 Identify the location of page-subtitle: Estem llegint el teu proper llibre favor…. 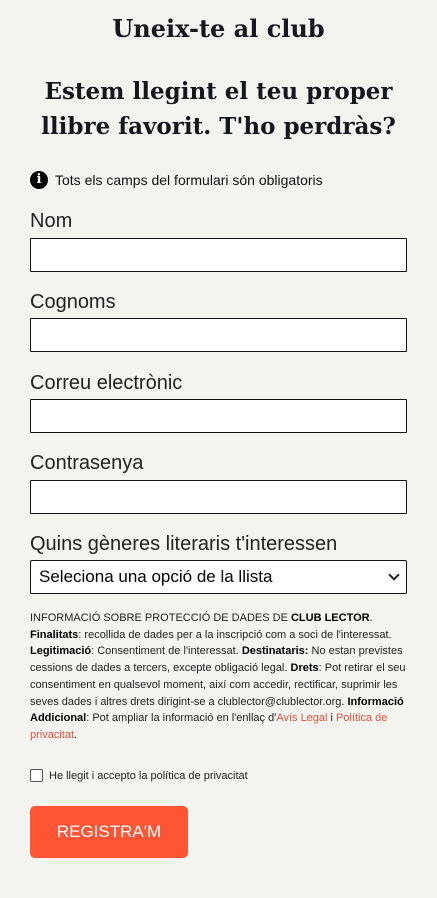
(218, 109).